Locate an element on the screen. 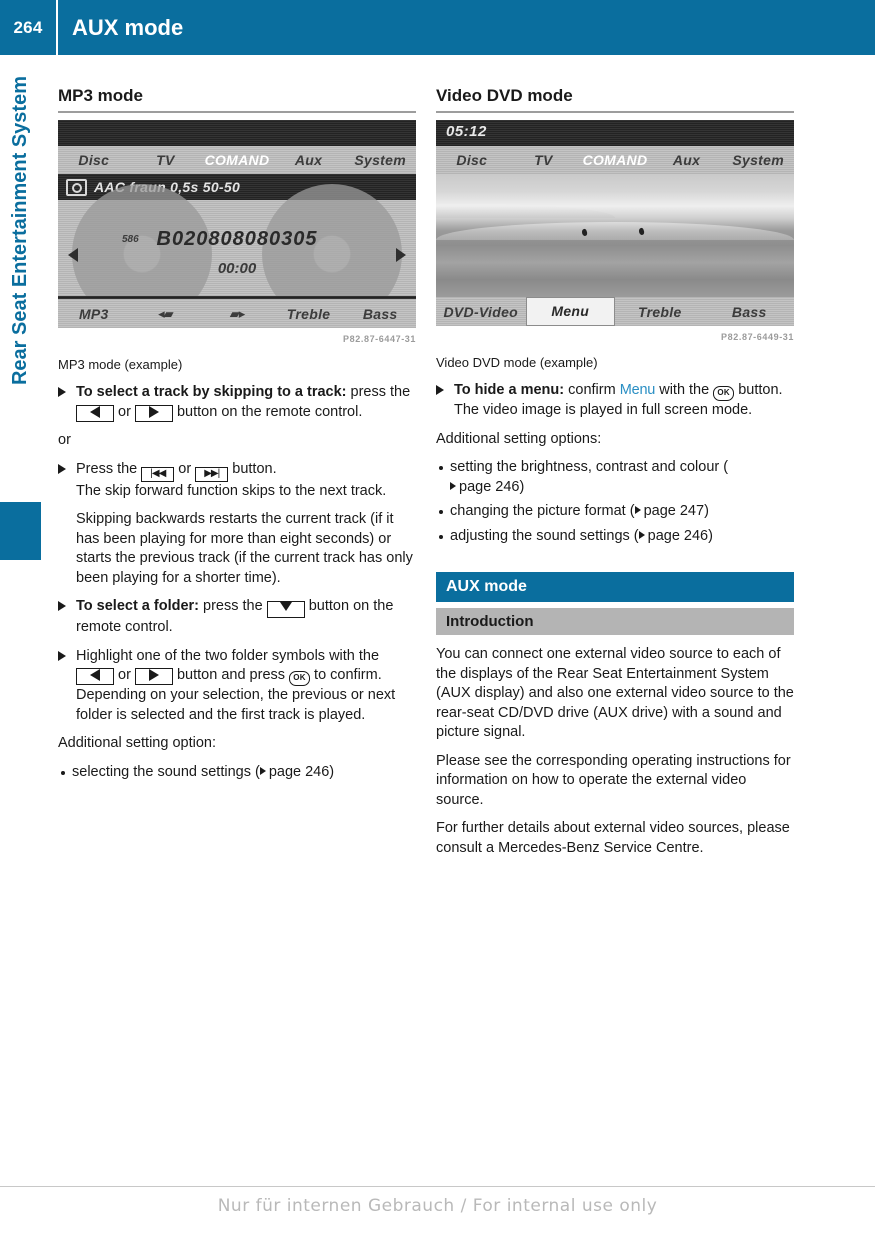 This screenshot has height=1241, width=875. step-hide-rest-b: with the is located at coordinates (684, 390).